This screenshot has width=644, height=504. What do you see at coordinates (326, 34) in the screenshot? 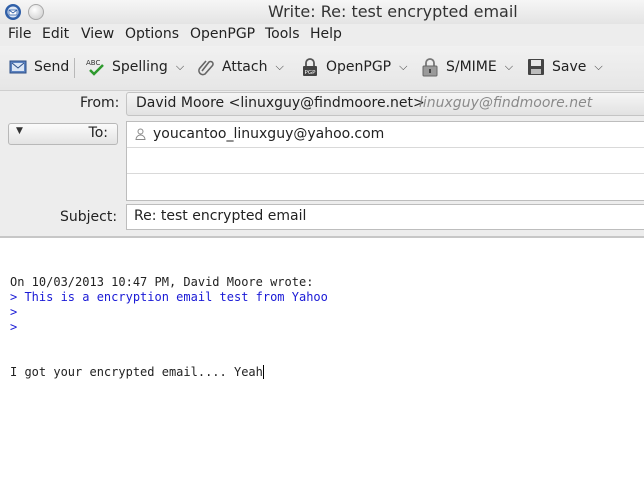
I see `menu-help: Help` at bounding box center [326, 34].